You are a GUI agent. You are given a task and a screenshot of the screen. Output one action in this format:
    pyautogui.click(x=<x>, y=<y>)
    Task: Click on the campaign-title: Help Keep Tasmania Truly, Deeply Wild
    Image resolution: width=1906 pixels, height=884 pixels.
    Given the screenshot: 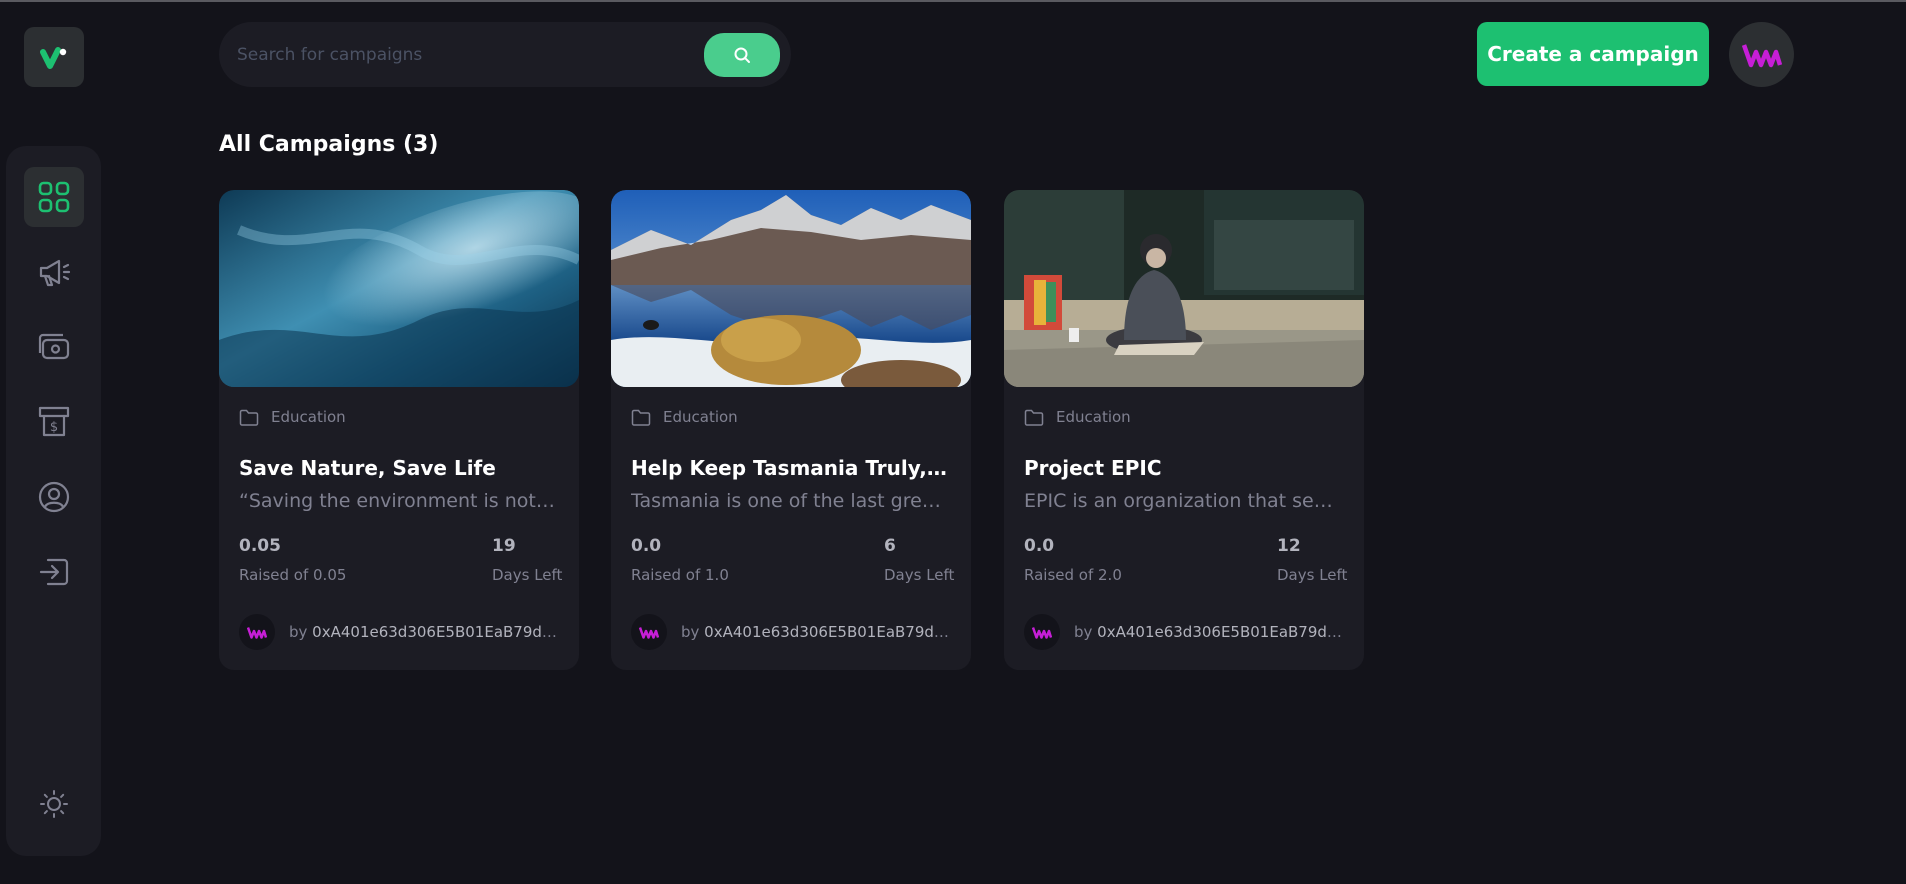 What is the action you would take?
    pyautogui.click(x=791, y=468)
    